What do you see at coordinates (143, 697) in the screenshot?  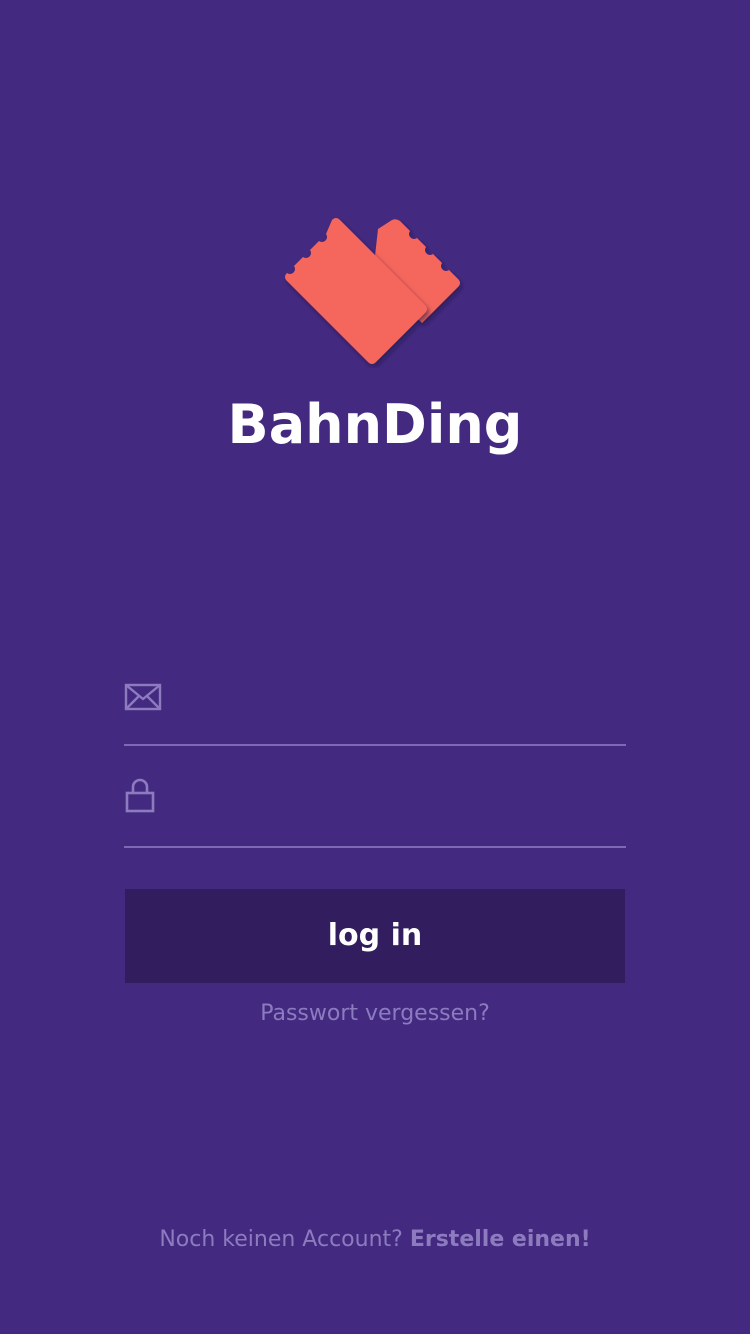 I see `envelope-icon` at bounding box center [143, 697].